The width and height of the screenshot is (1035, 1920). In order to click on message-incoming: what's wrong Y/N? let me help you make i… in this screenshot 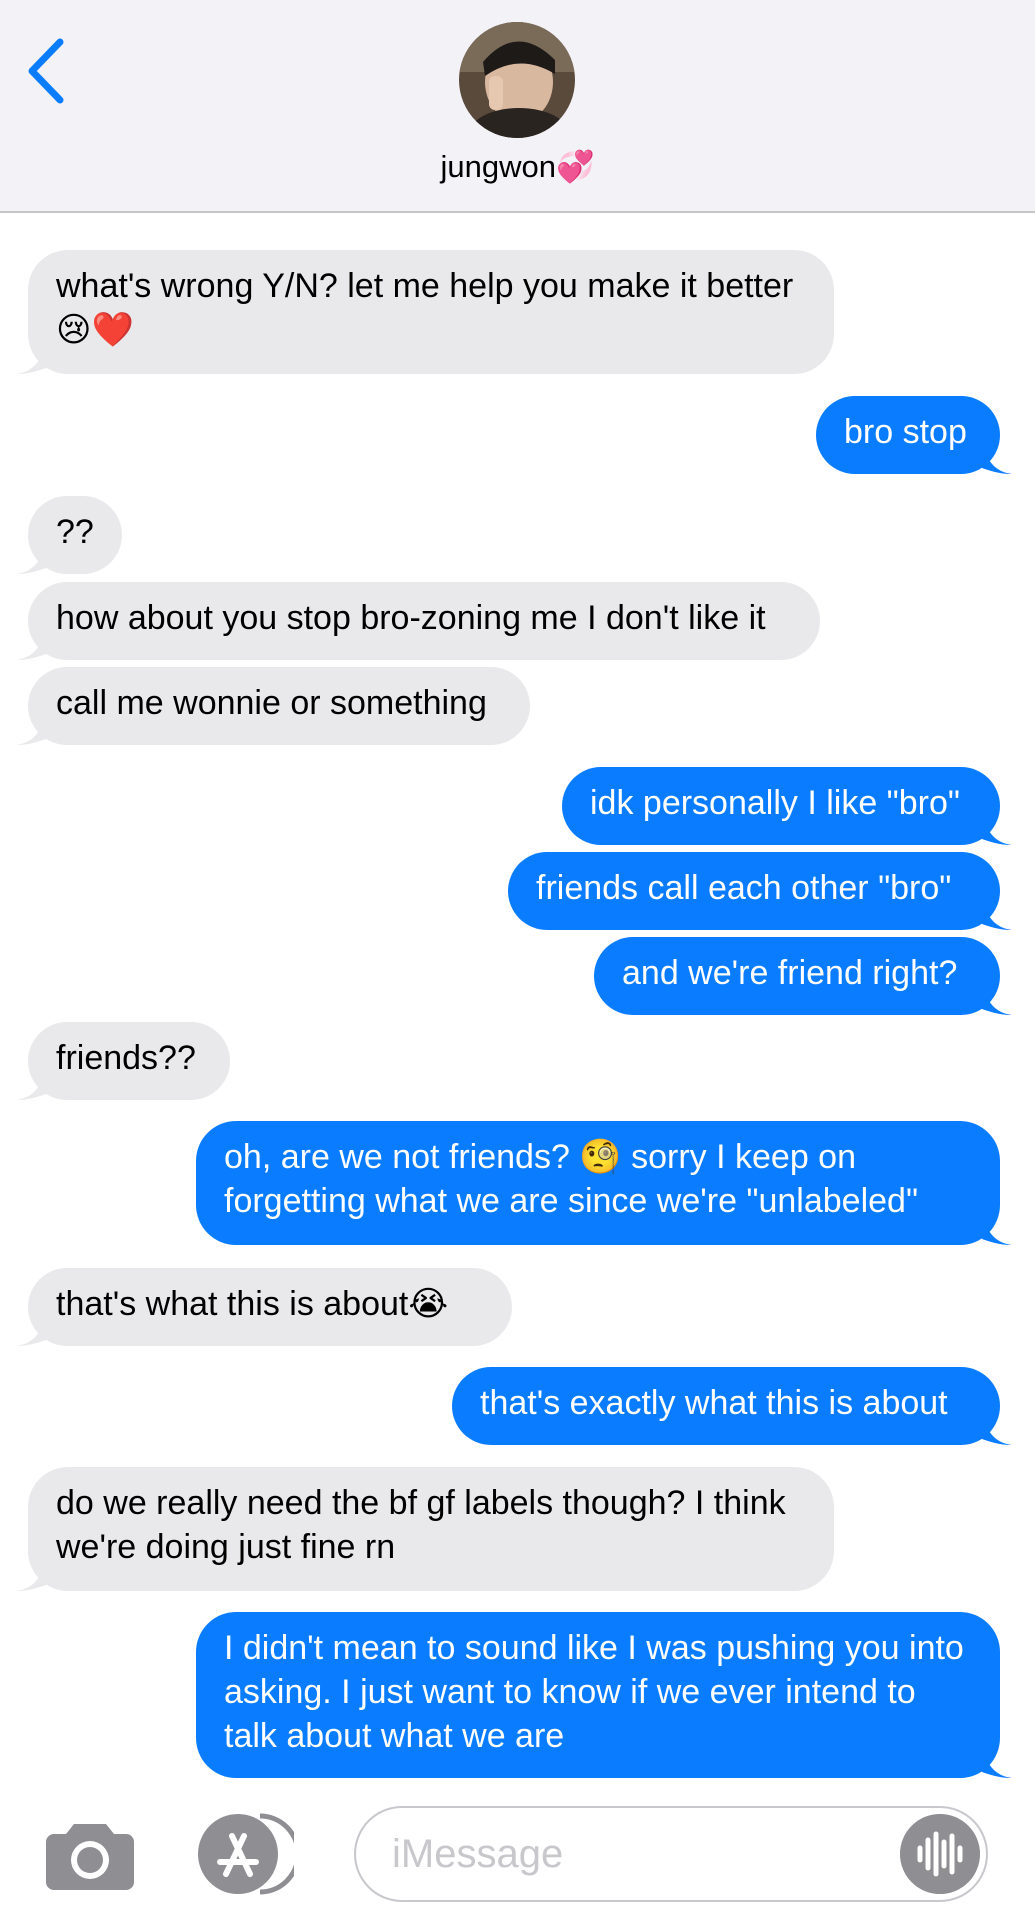, I will do `click(425, 312)`.